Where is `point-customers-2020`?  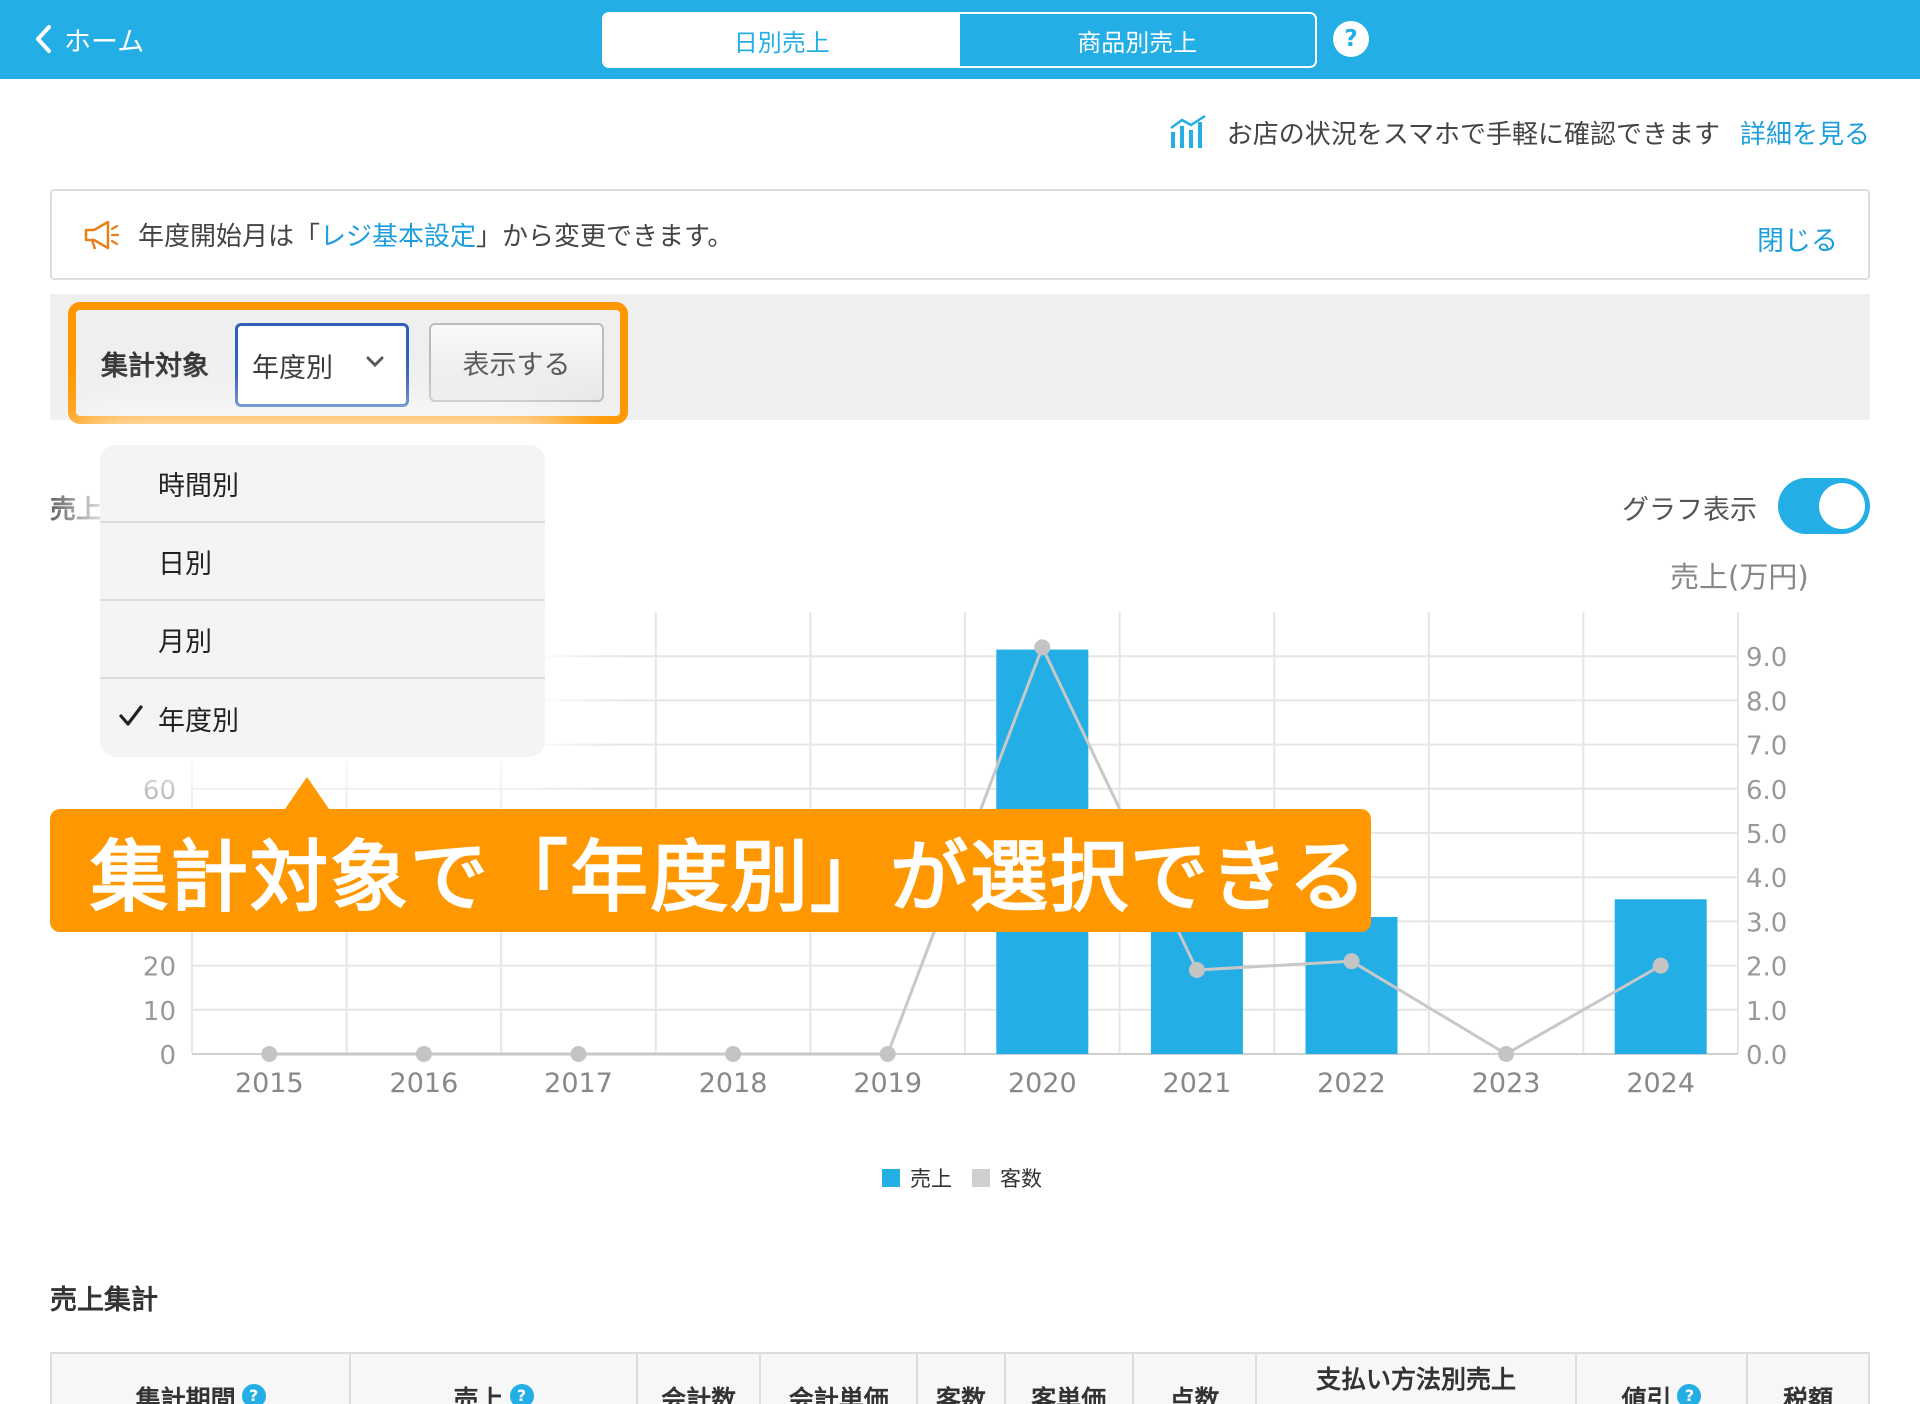 point-customers-2020 is located at coordinates (1042, 647).